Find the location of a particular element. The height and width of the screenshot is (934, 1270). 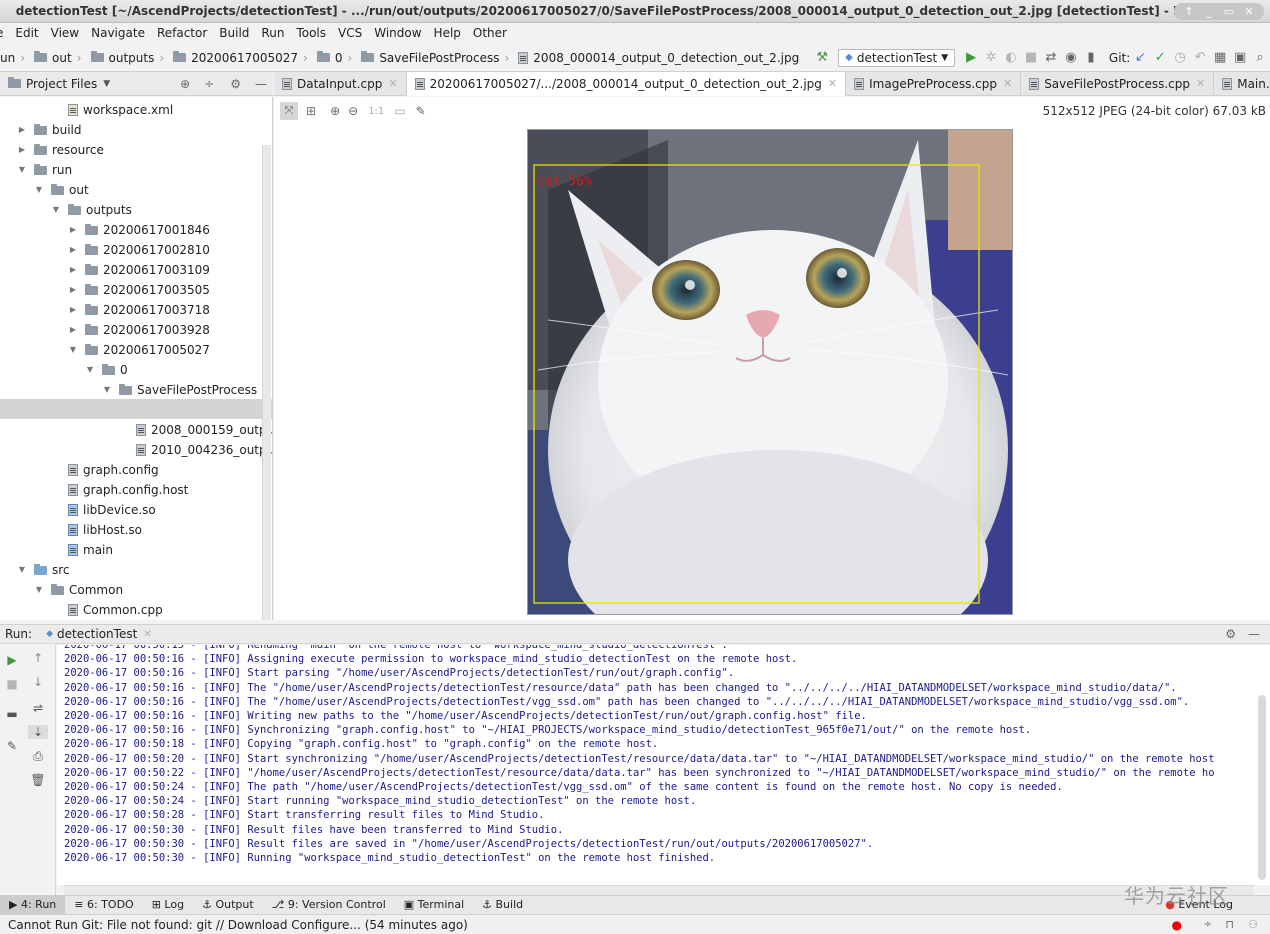

search-icon: ⌕ is located at coordinates (1260, 57).